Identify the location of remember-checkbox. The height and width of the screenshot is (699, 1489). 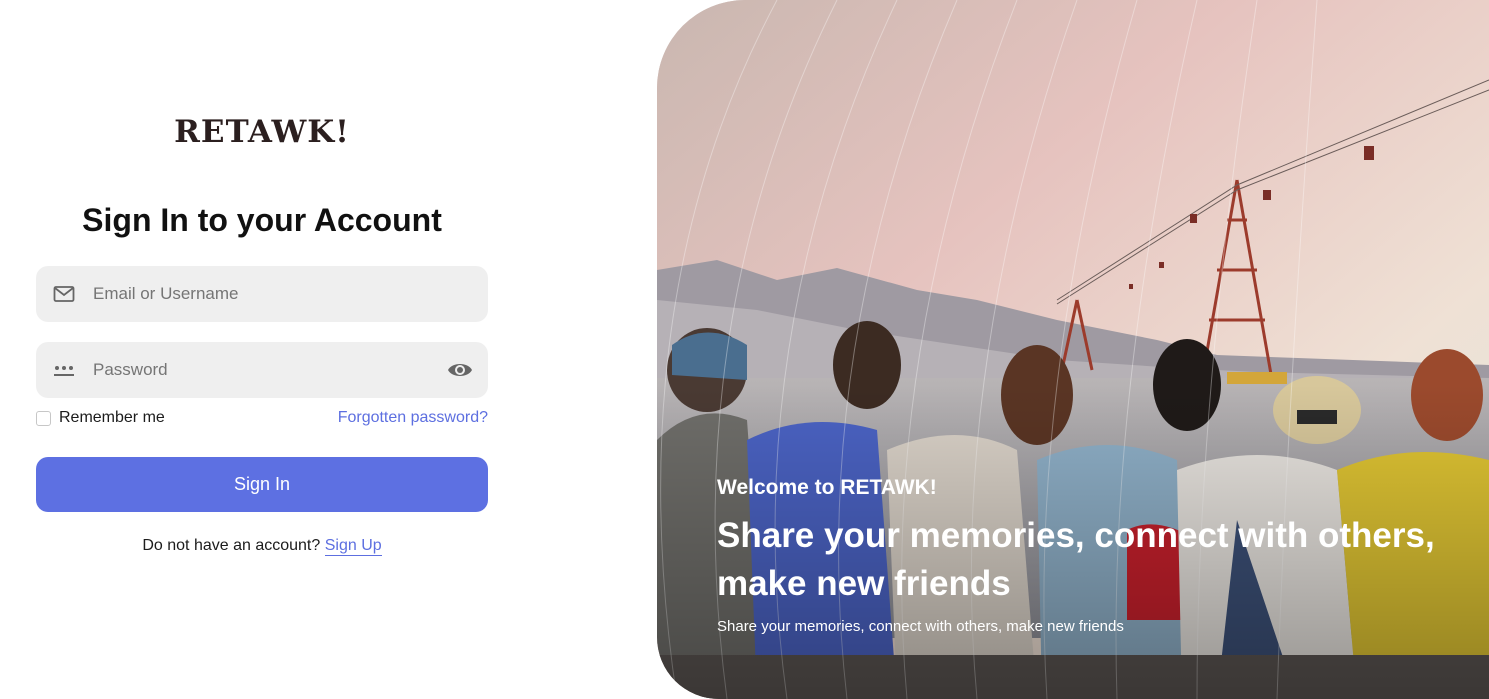
(43, 418).